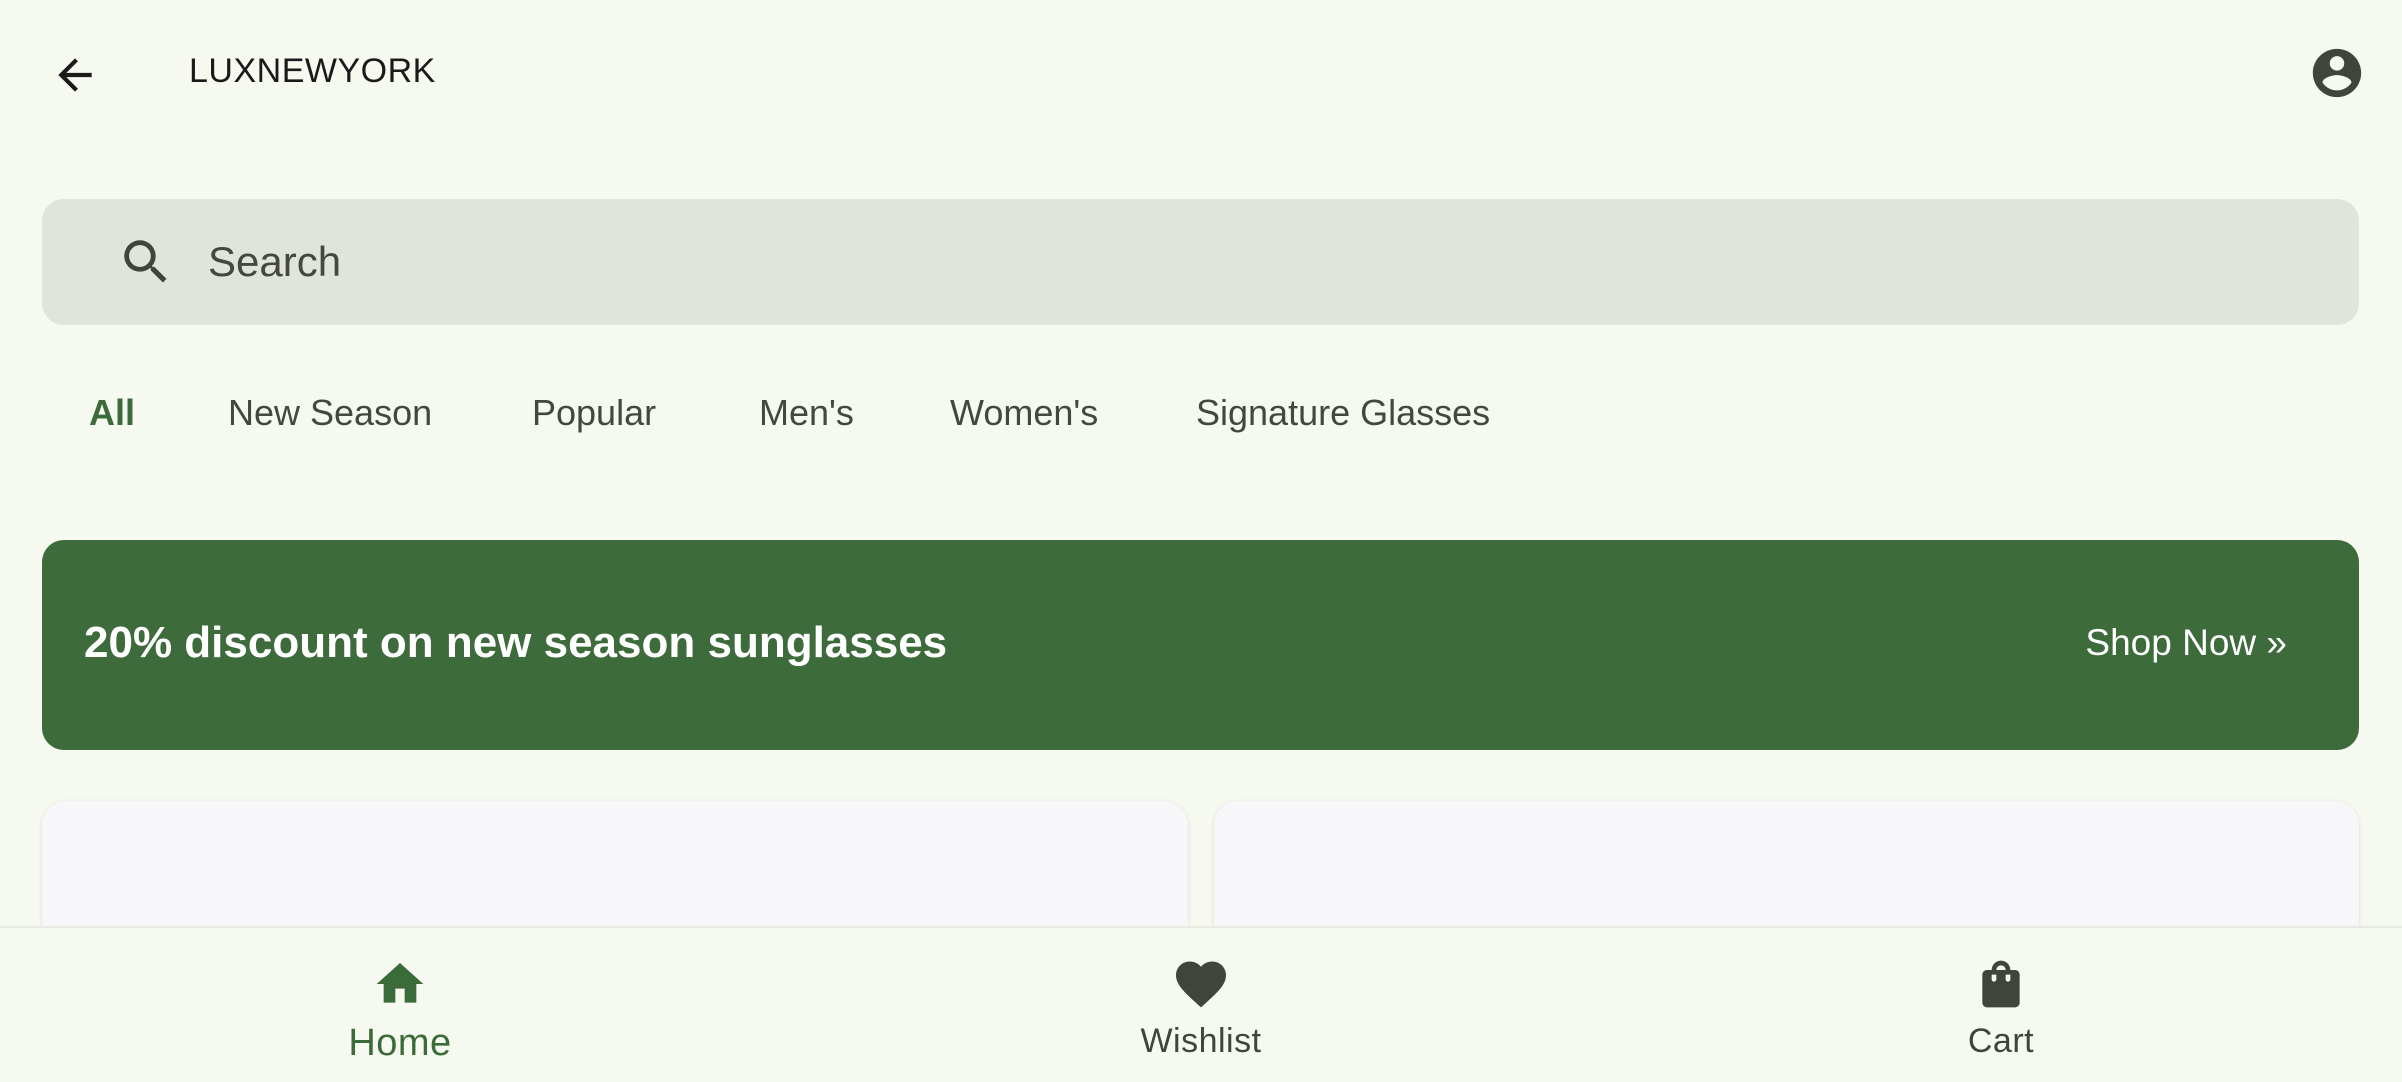  Describe the element at coordinates (516, 642) in the screenshot. I see `promo-text: 20% discount on new season sunglasses` at that location.